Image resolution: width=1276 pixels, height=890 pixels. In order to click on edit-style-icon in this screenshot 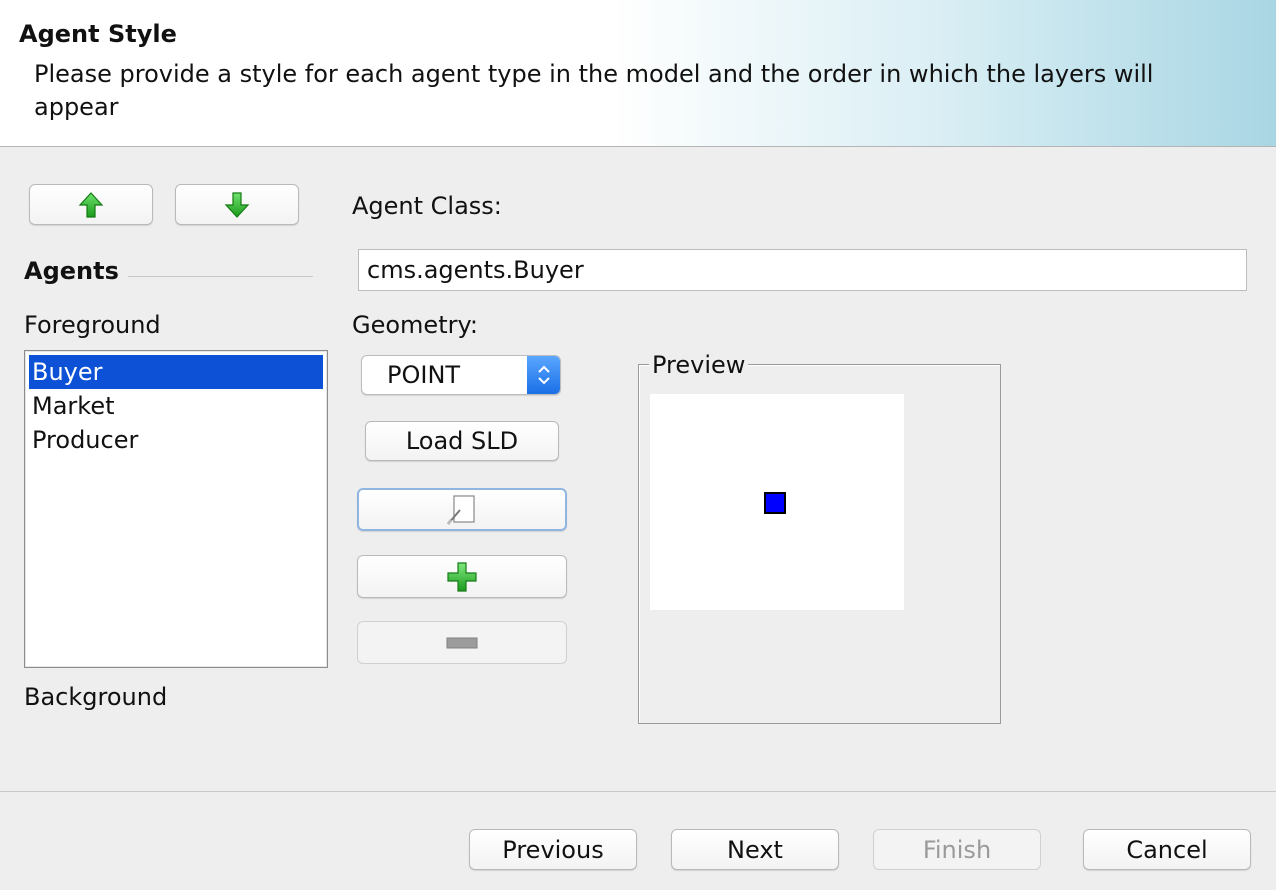, I will do `click(460, 509)`.